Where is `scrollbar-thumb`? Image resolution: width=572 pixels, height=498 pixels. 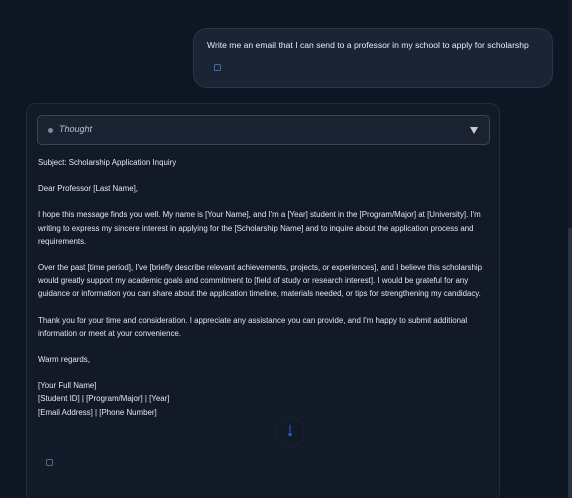
scrollbar-thumb is located at coordinates (570, 363).